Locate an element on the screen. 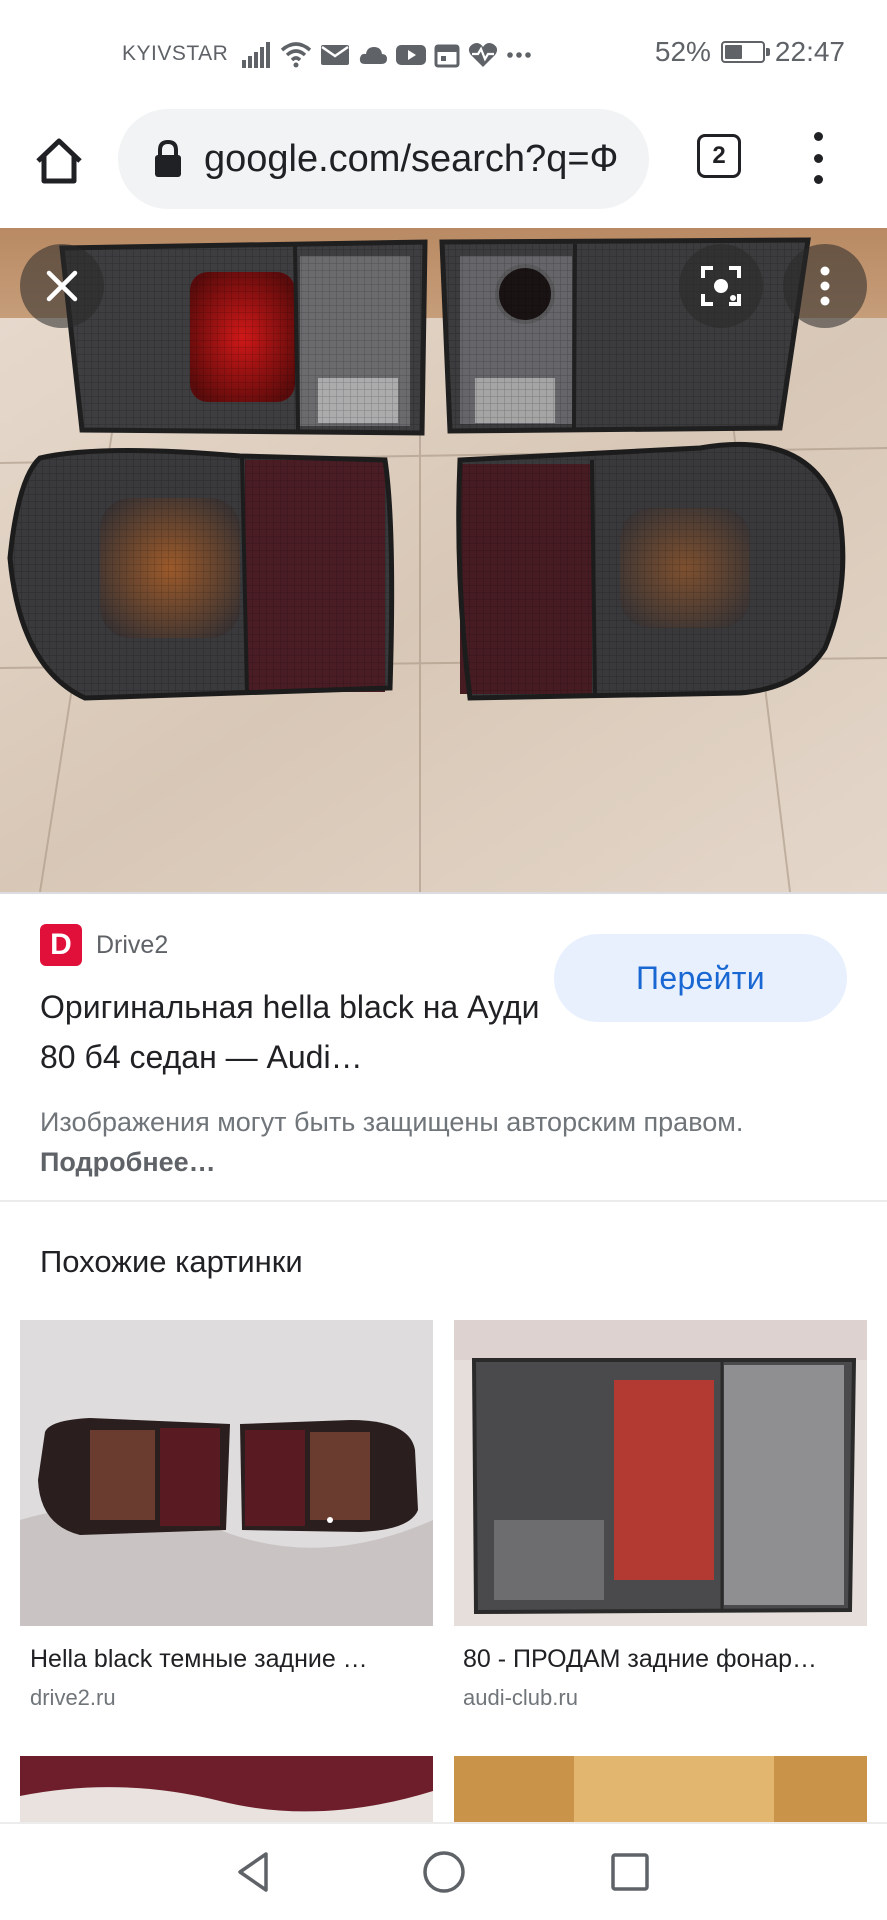 The width and height of the screenshot is (887, 1920). battery-percent: 52% is located at coordinates (682, 51).